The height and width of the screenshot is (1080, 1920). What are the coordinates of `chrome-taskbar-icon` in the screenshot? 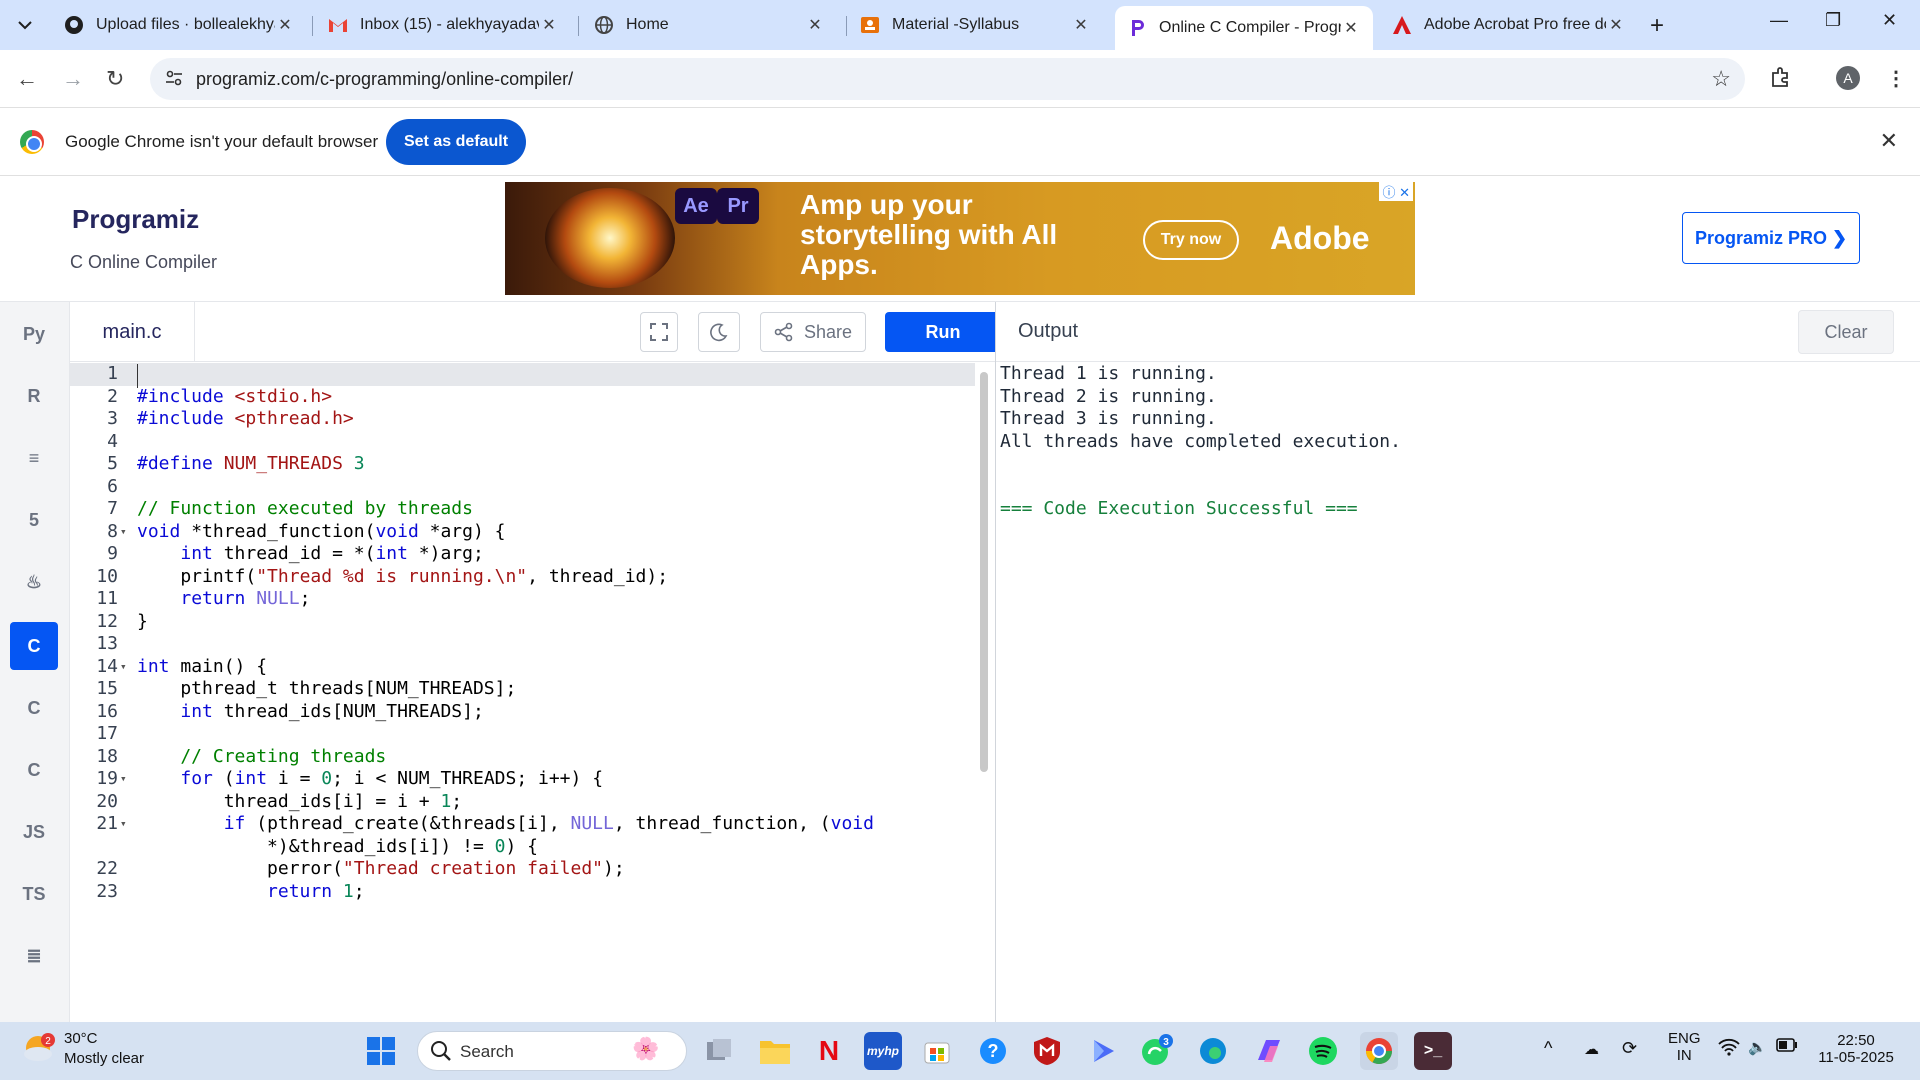 It's located at (1379, 1051).